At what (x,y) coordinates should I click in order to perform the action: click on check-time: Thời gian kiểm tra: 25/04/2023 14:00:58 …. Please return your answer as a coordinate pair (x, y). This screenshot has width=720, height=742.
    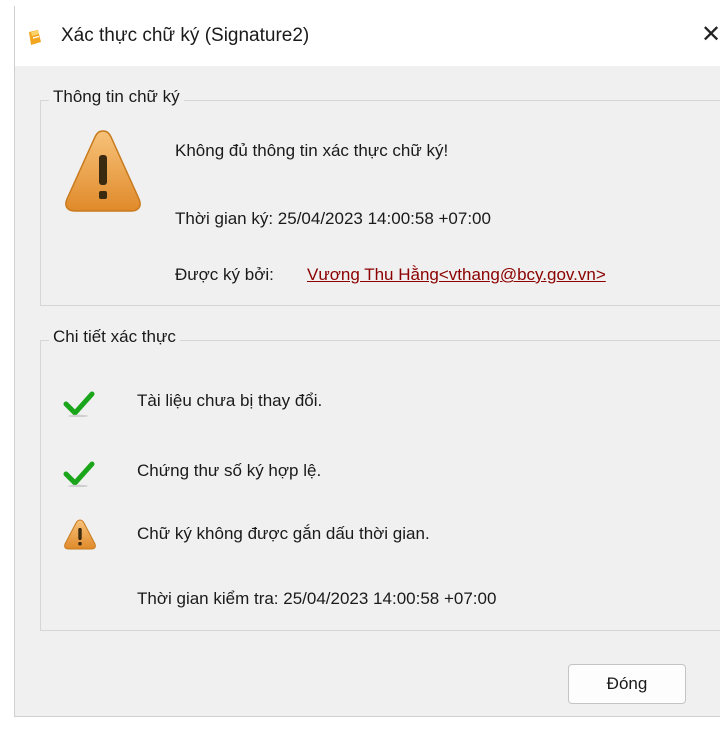
    Looking at the image, I should click on (317, 598).